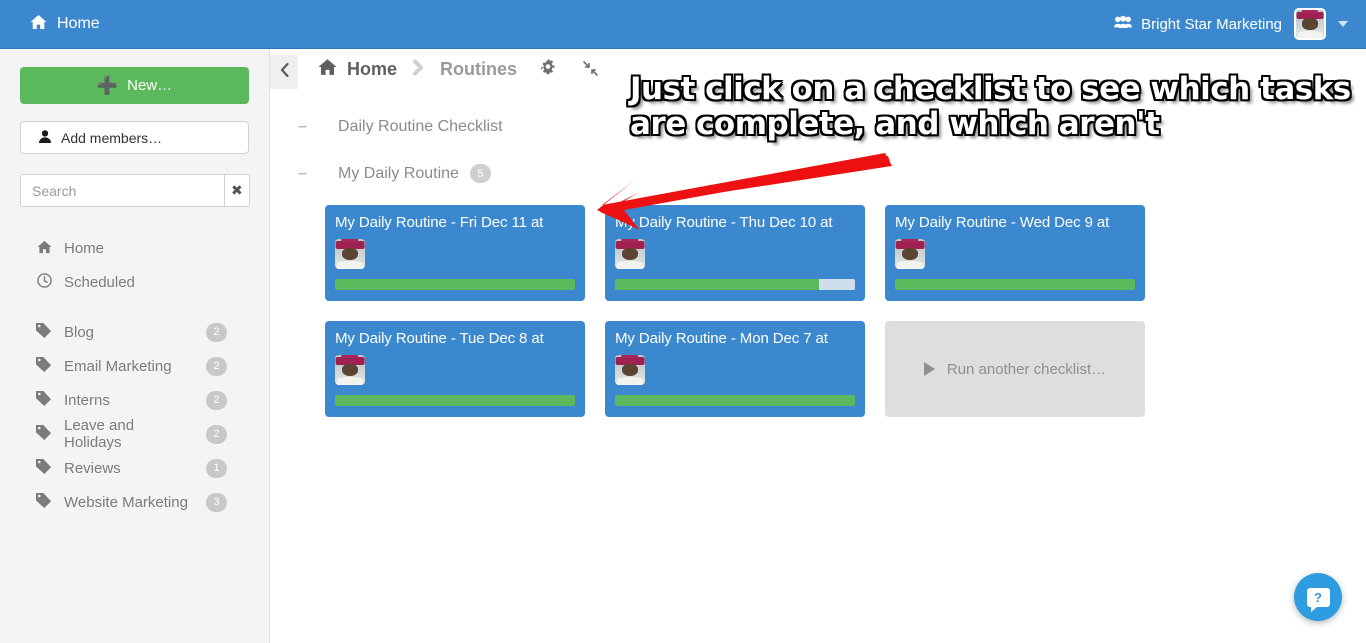 The height and width of the screenshot is (643, 1366). Describe the element at coordinates (735, 369) in the screenshot. I see `checklist-card: My Daily Routine - Mon Dec 7 at` at that location.